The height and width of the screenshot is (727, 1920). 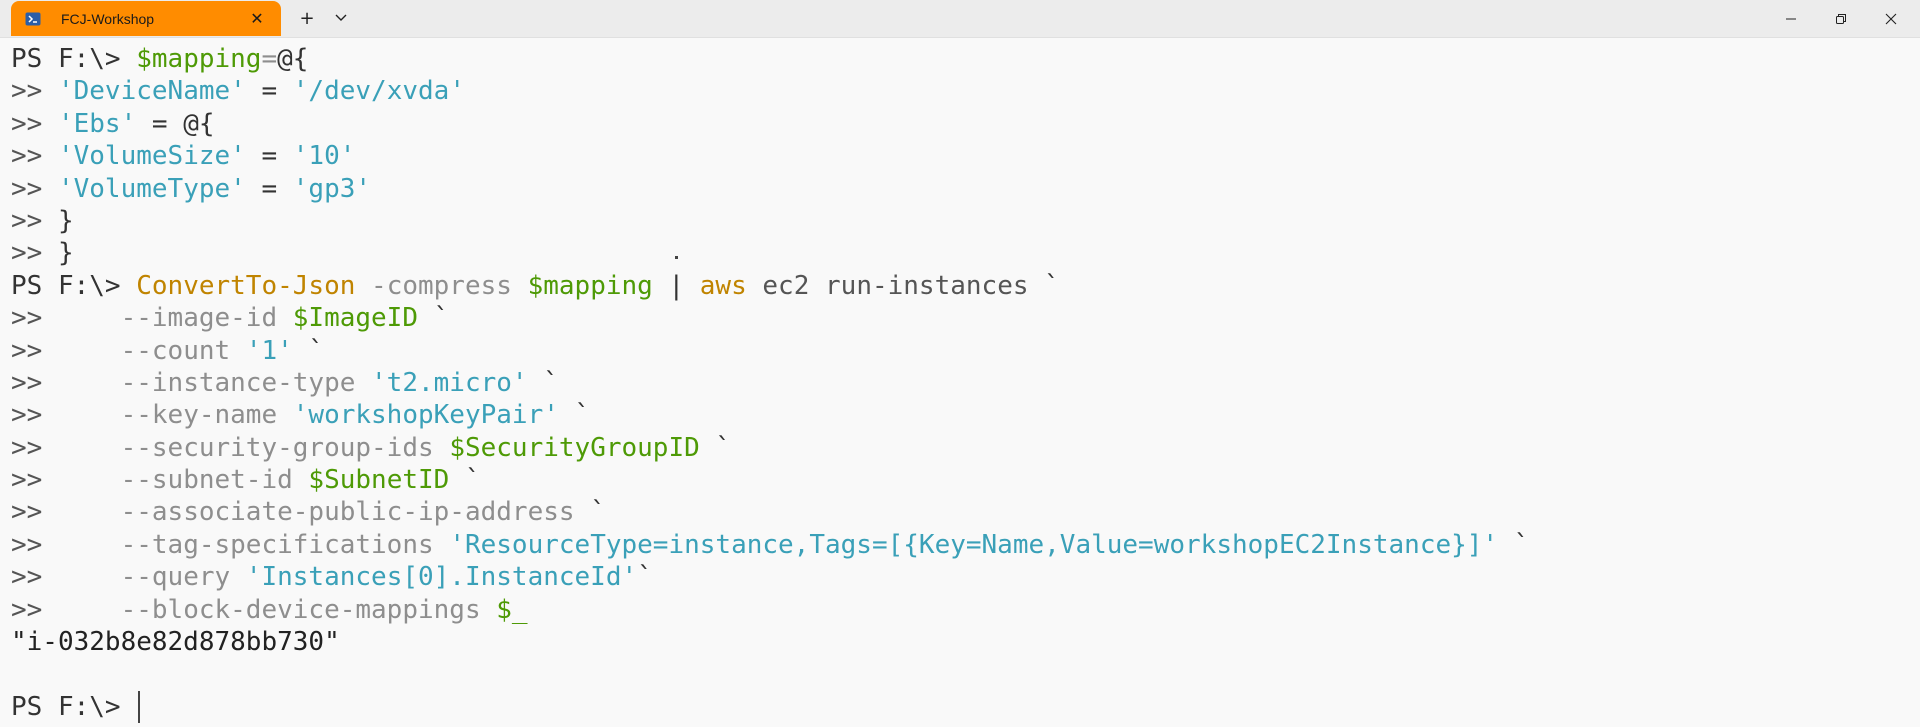 What do you see at coordinates (355, 318) in the screenshot?
I see `terminal-token: $ImageID` at bounding box center [355, 318].